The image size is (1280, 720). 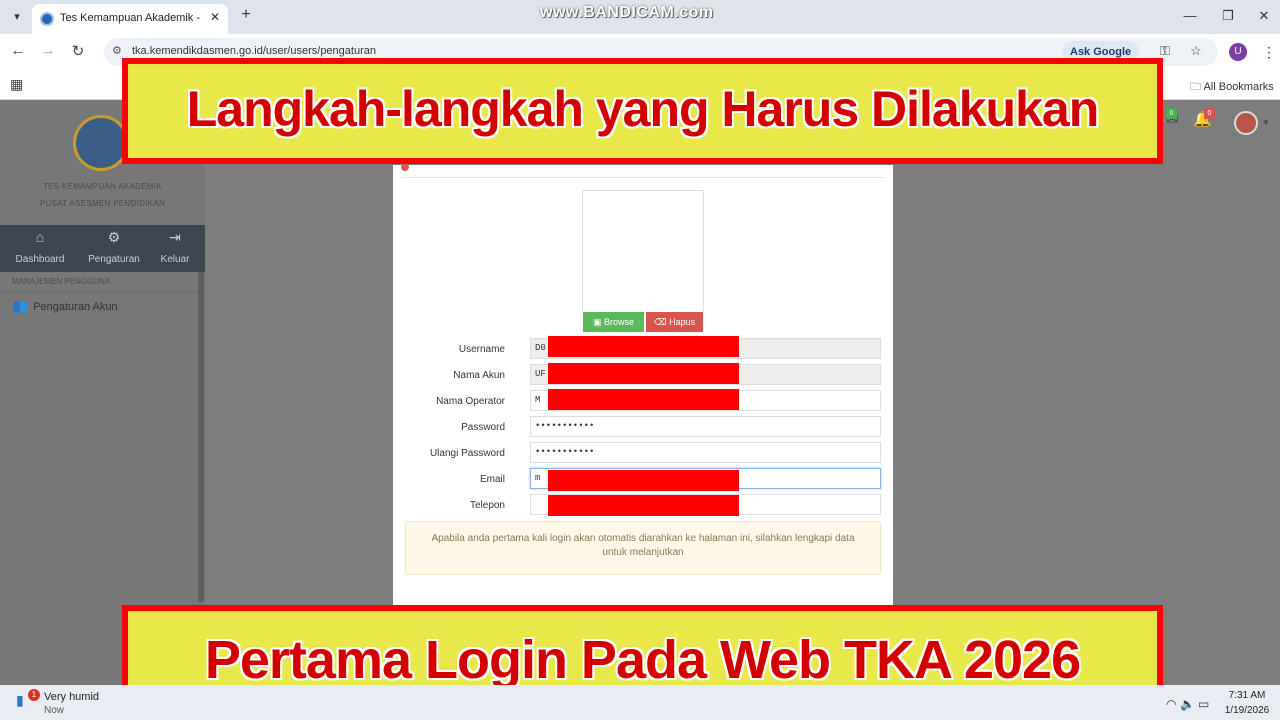 I want to click on profile-photo-preview, so click(x=643, y=251).